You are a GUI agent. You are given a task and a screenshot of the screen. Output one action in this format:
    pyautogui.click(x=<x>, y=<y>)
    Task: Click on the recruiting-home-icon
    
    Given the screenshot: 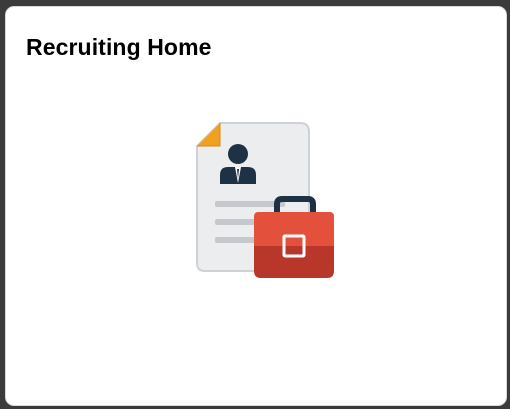 What is the action you would take?
    pyautogui.click(x=265, y=200)
    